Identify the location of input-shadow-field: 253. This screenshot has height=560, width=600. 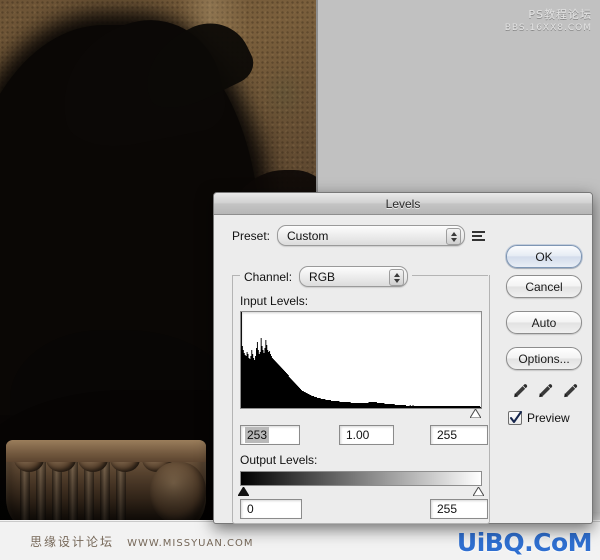
(270, 435).